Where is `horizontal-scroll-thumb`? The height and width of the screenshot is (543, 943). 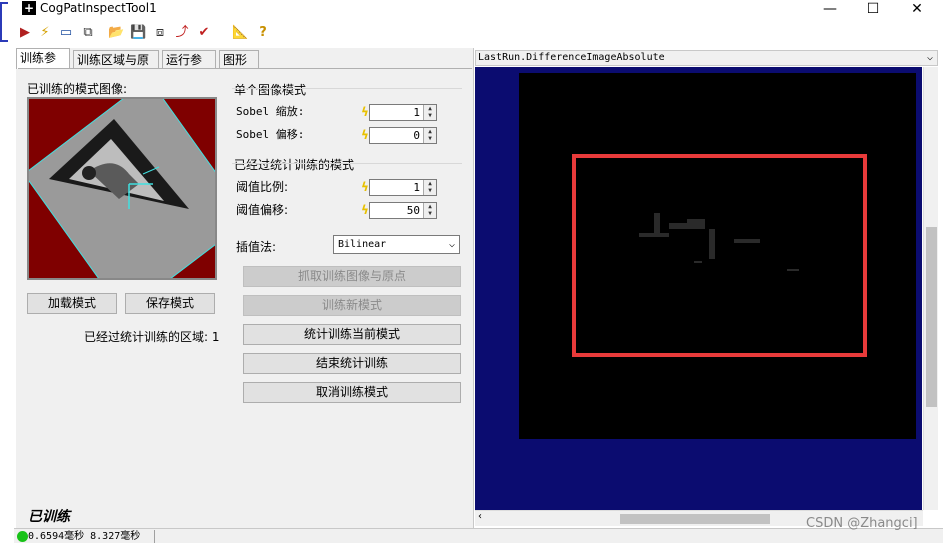
horizontal-scroll-thumb is located at coordinates (695, 519).